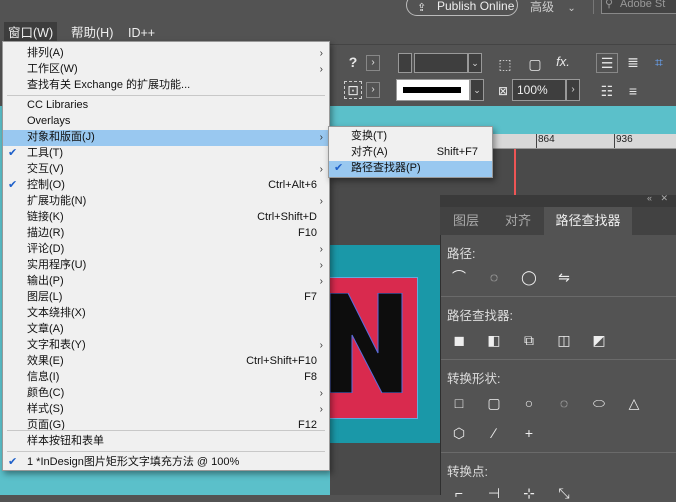  Describe the element at coordinates (535, 64) in the screenshot. I see `content-frame-icon: ▢` at that location.